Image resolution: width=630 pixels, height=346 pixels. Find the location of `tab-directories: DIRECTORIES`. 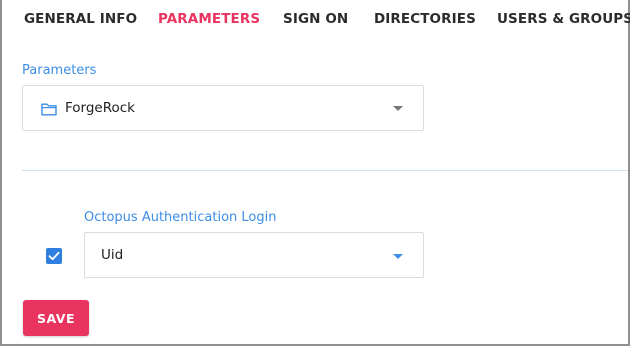

tab-directories: DIRECTORIES is located at coordinates (425, 19).